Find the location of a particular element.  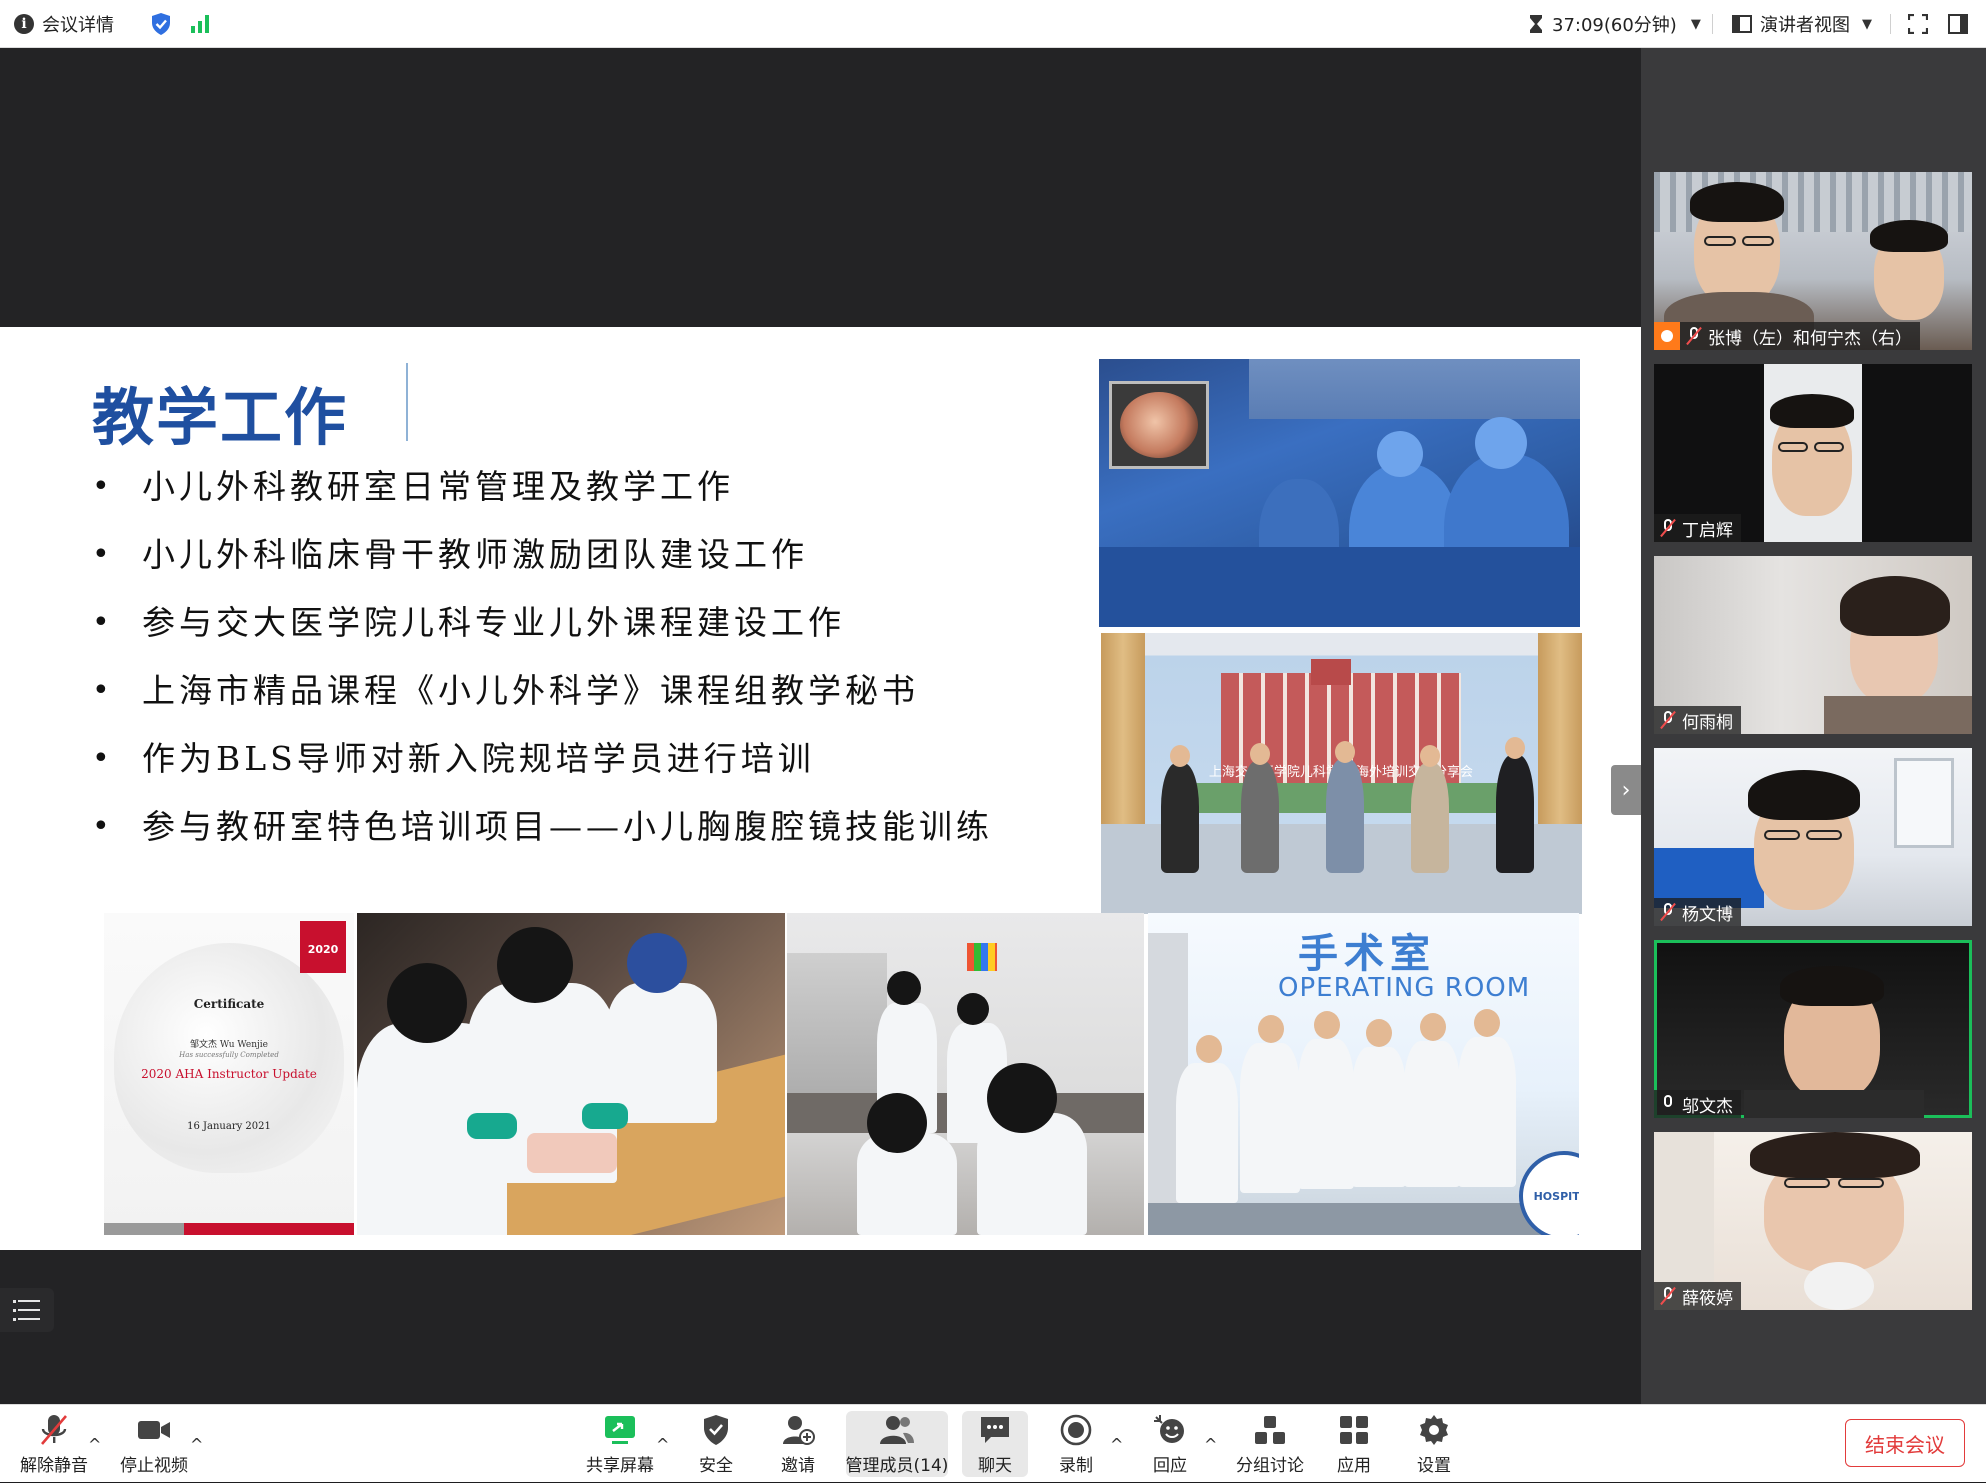

slide-title: 教学工作 is located at coordinates (220, 417).